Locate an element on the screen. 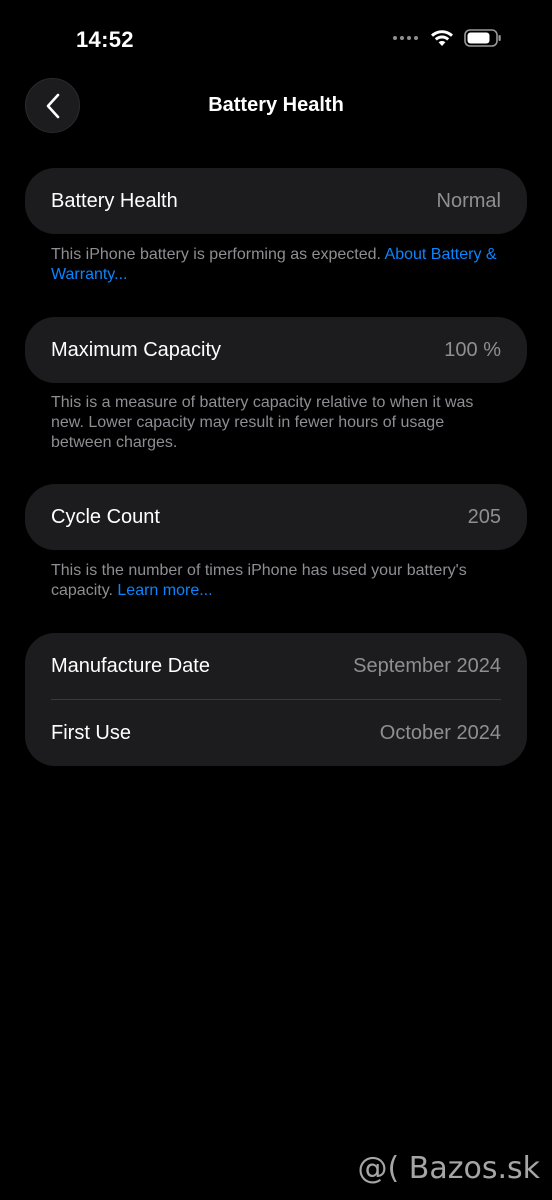 Image resolution: width=552 pixels, height=1200 pixels. battery-health-row: Battery Health Normal is located at coordinates (276, 201).